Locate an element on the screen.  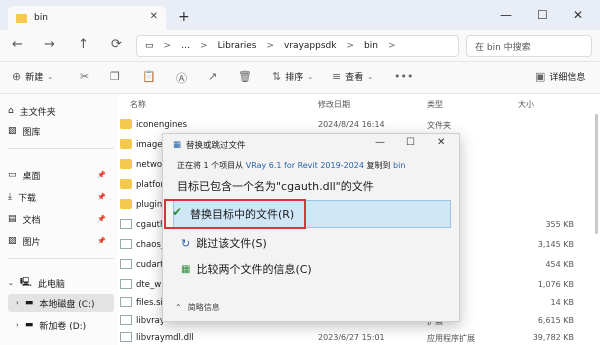
file-size: 6,615 KB is located at coordinates (555, 320).